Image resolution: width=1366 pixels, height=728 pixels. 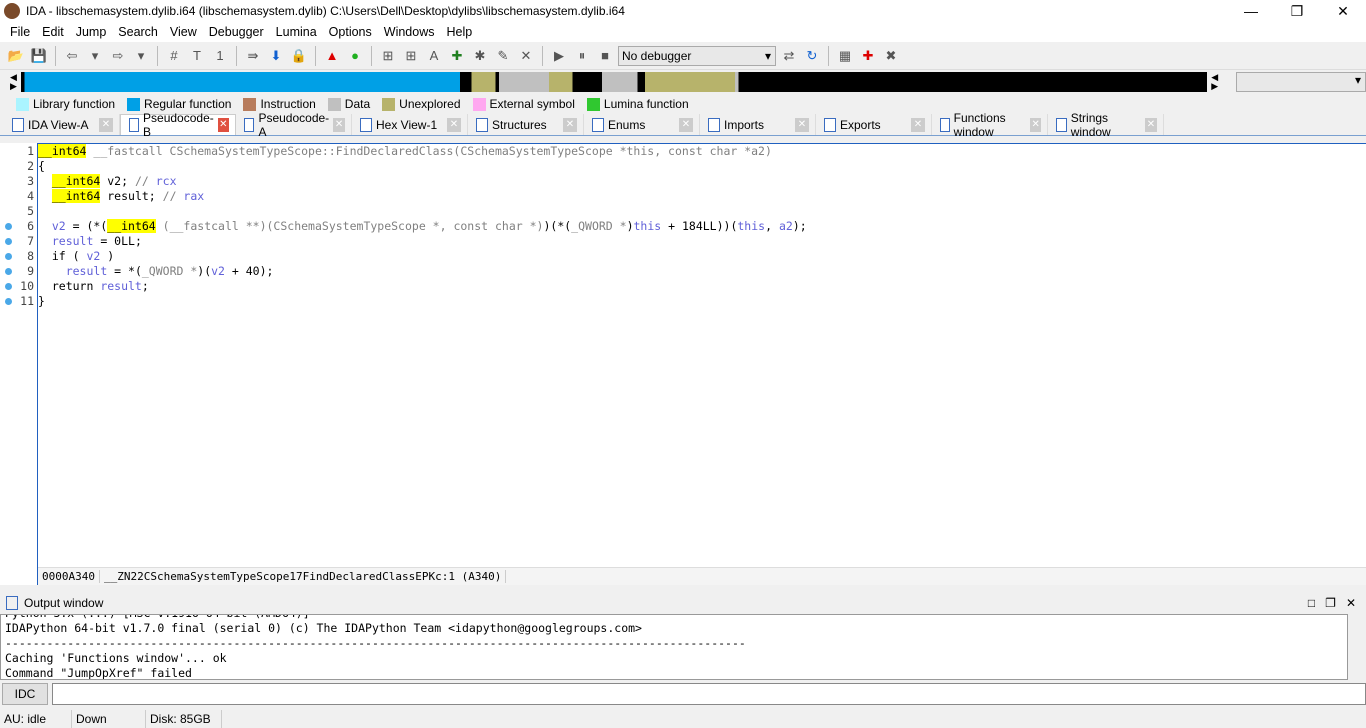 What do you see at coordinates (614, 82) in the screenshot?
I see `navigation-band` at bounding box center [614, 82].